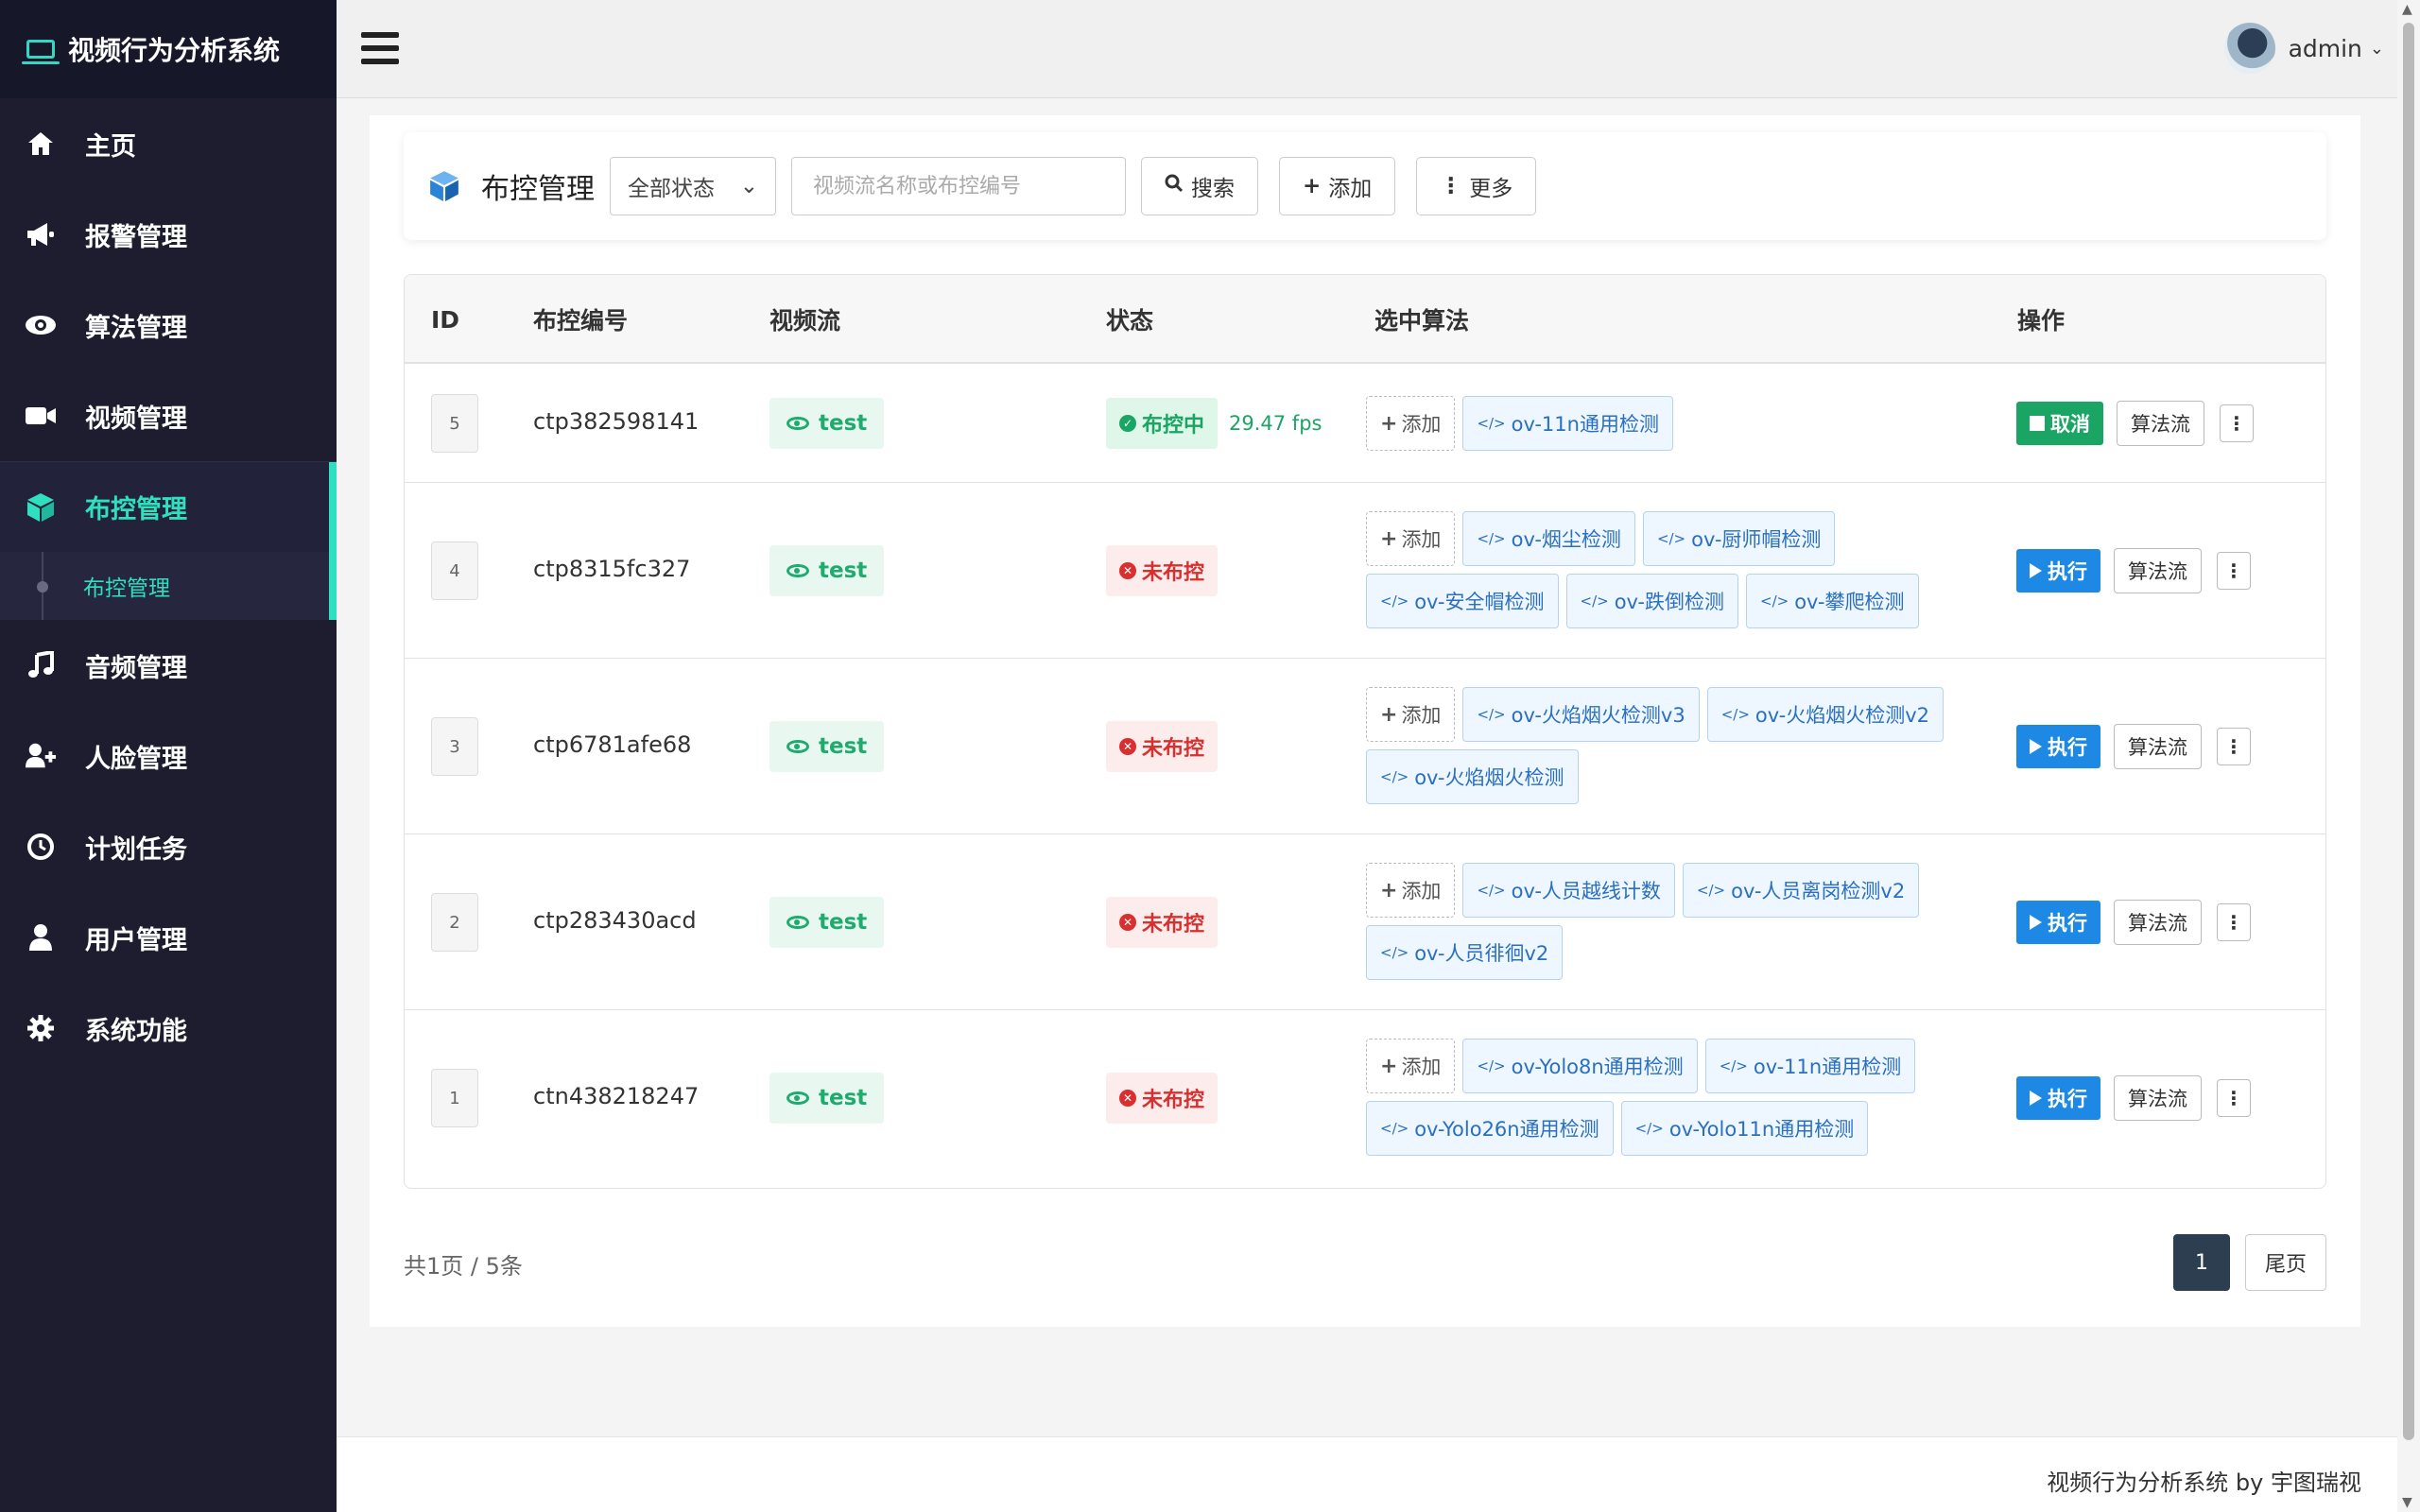  I want to click on more-button: ⋮ 更多, so click(1476, 186).